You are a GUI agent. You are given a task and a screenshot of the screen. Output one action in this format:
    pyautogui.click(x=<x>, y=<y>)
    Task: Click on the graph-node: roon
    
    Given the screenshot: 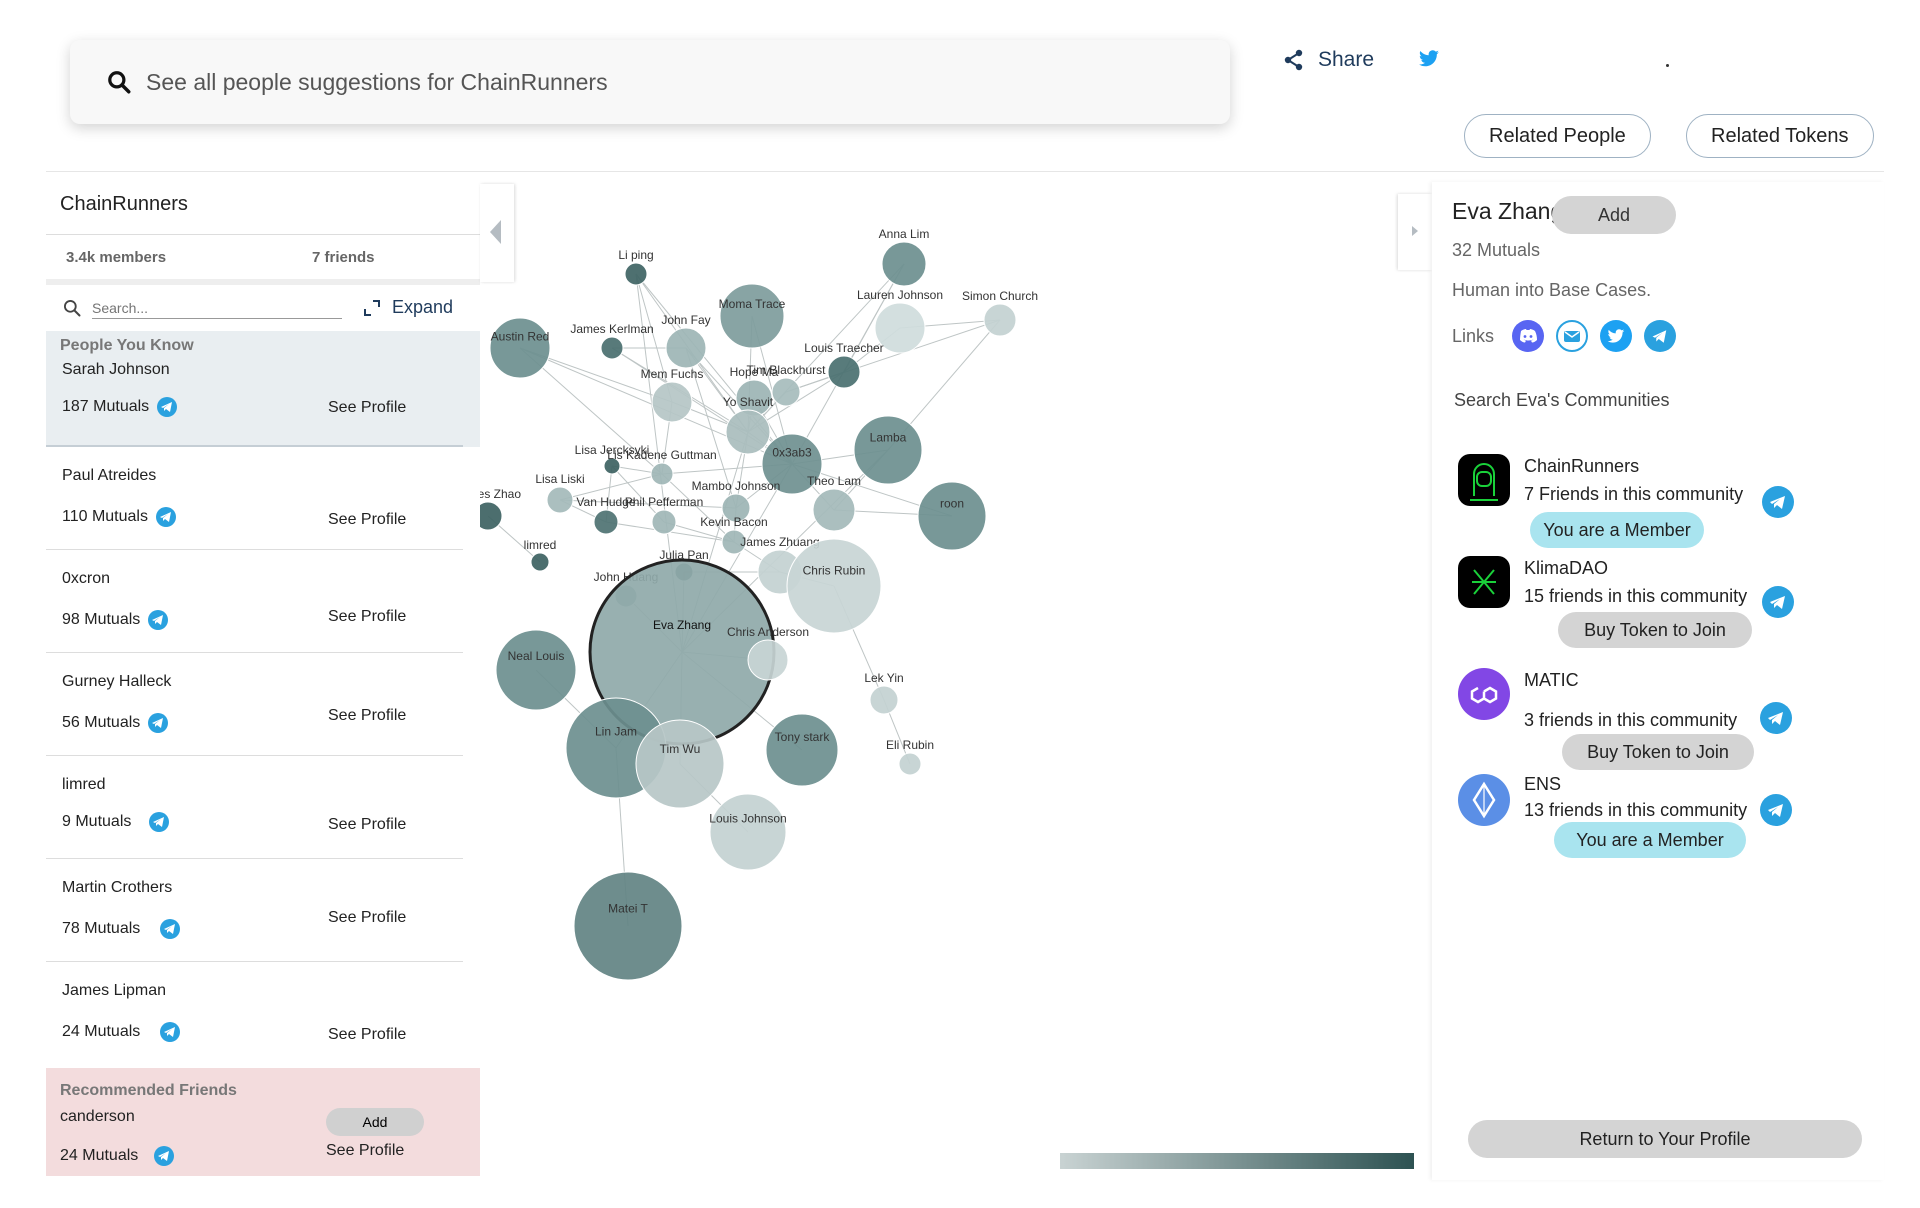 What is the action you would take?
    pyautogui.click(x=952, y=516)
    